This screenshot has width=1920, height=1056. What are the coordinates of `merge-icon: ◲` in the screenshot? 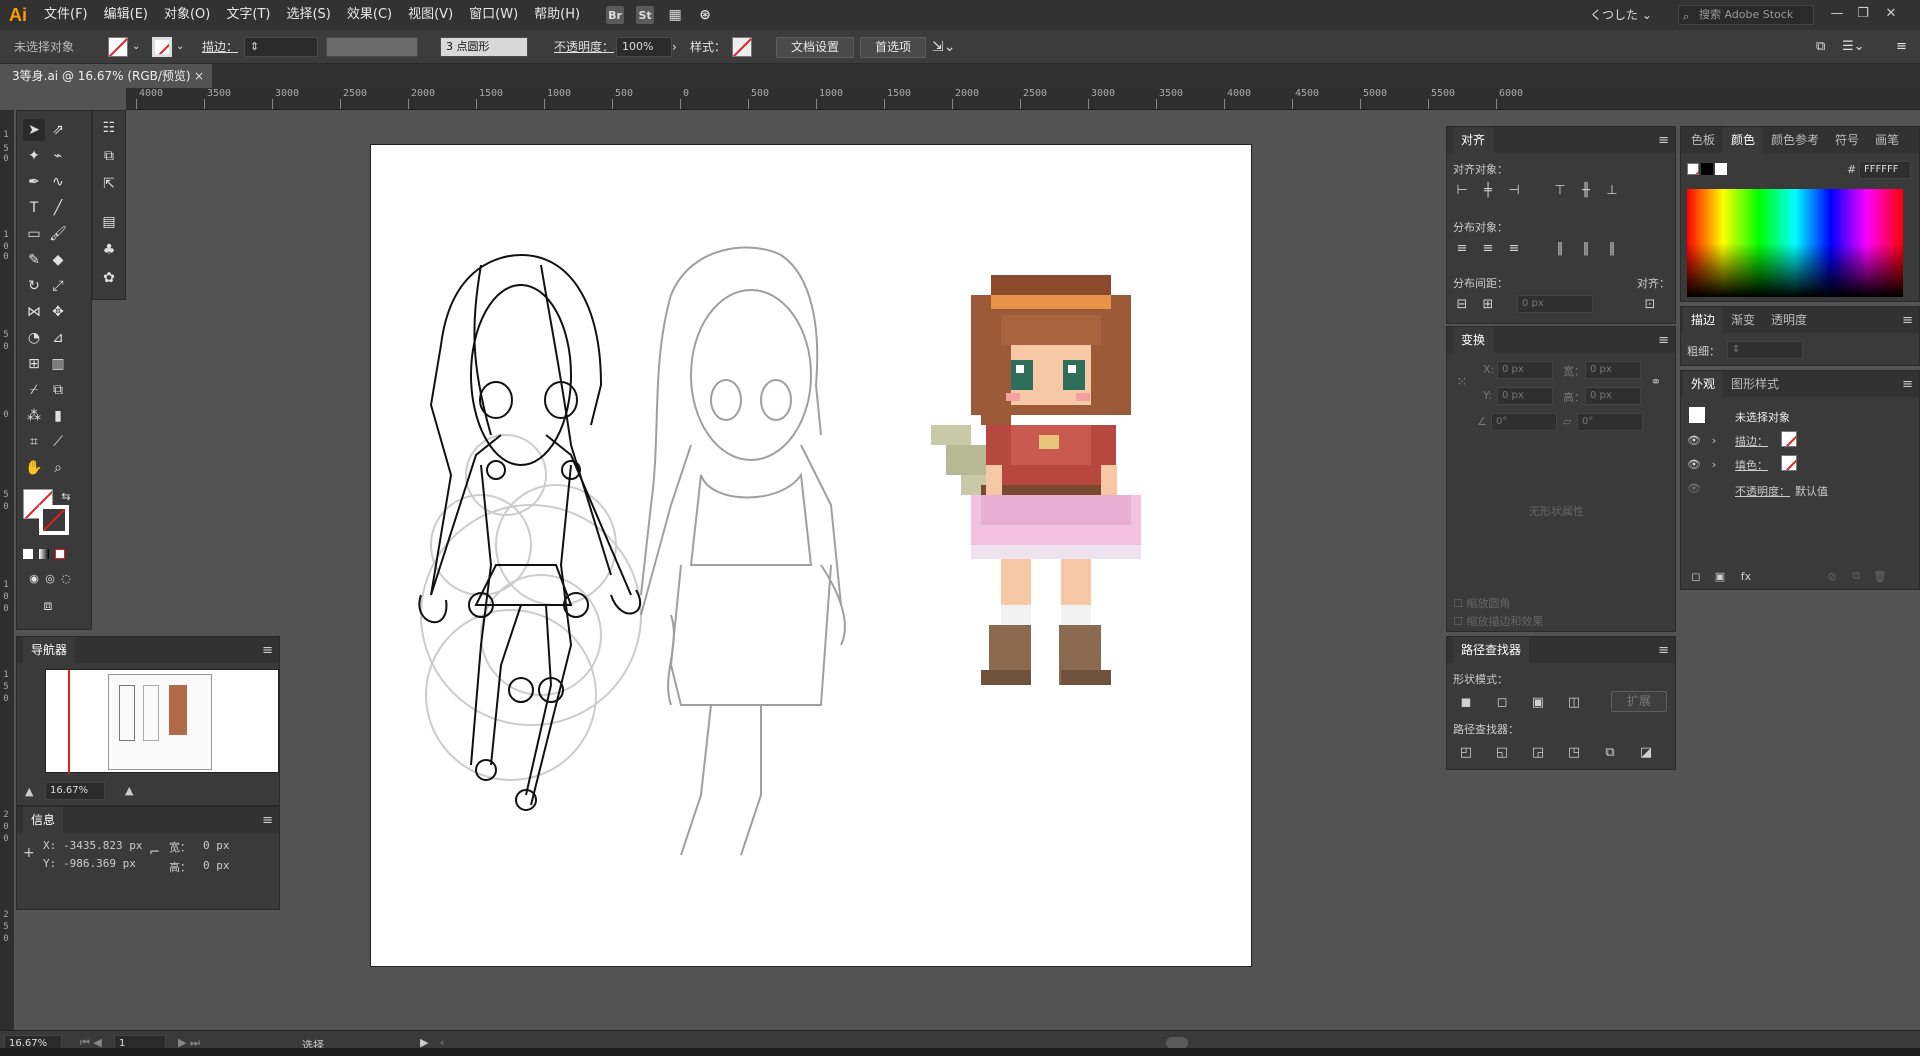 It's located at (1538, 752).